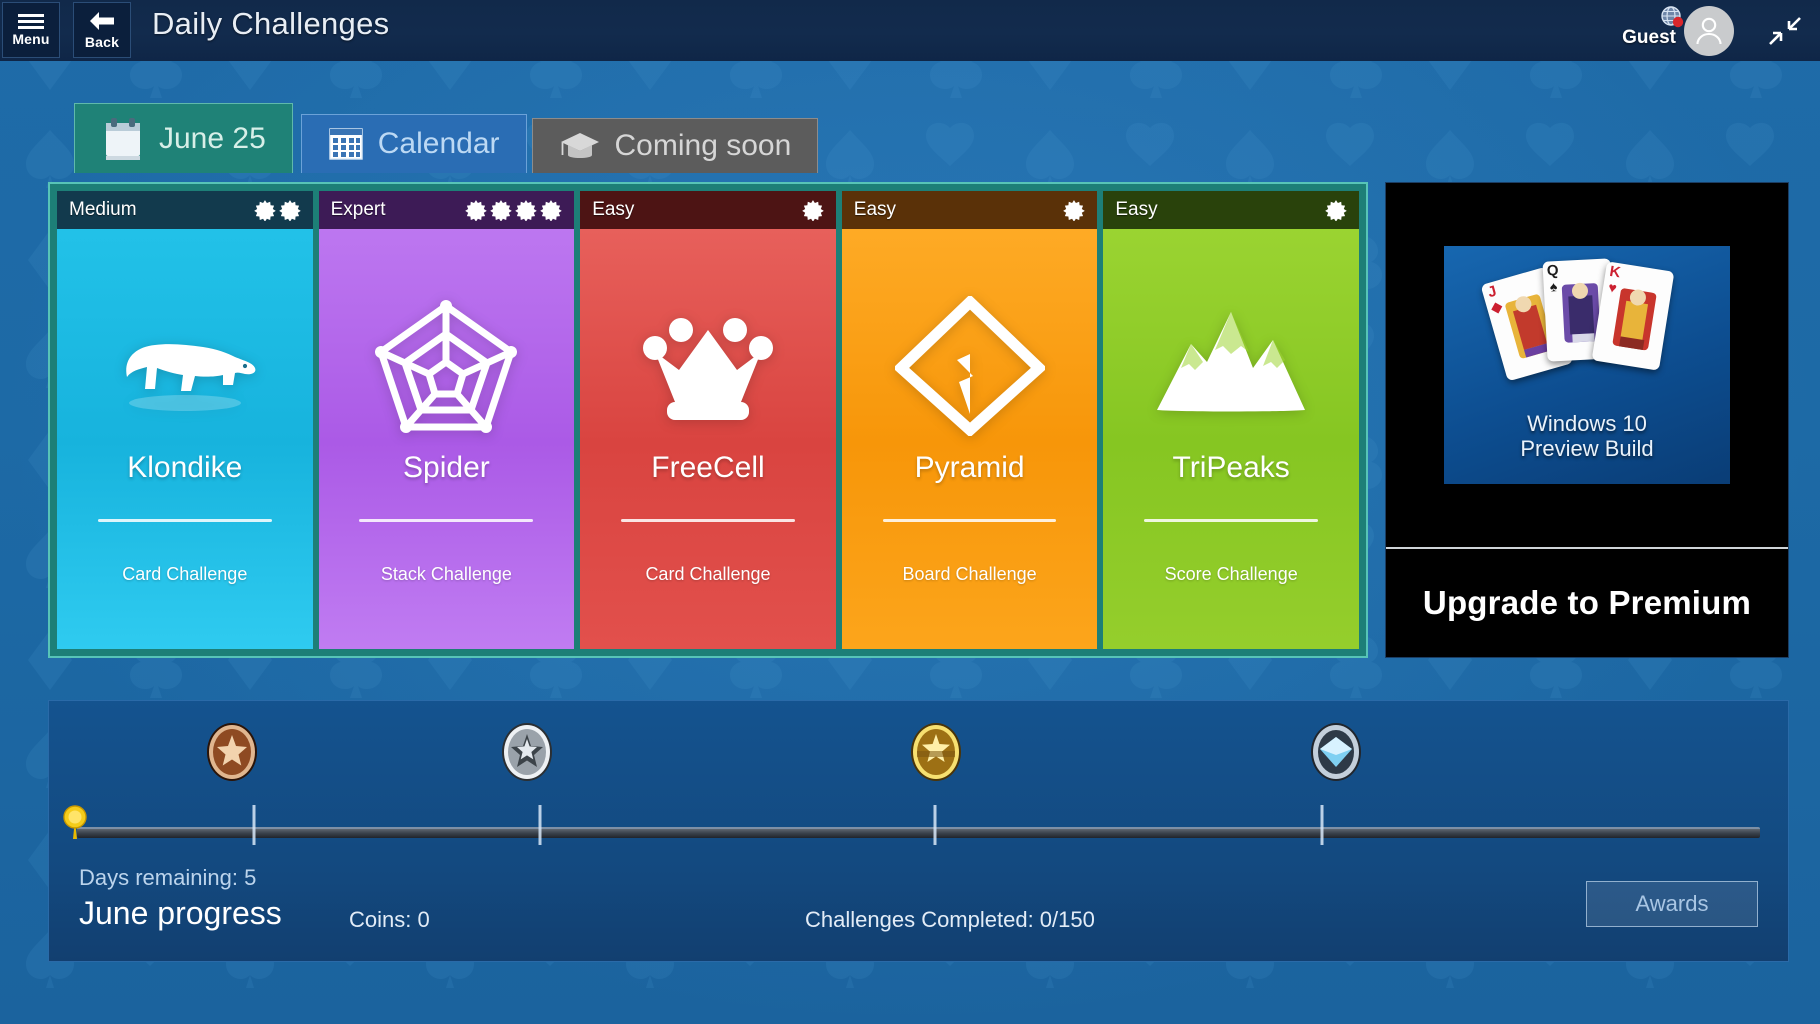 The width and height of the screenshot is (1820, 1024). What do you see at coordinates (212, 138) in the screenshot?
I see `tab-june-25-label: June 25` at bounding box center [212, 138].